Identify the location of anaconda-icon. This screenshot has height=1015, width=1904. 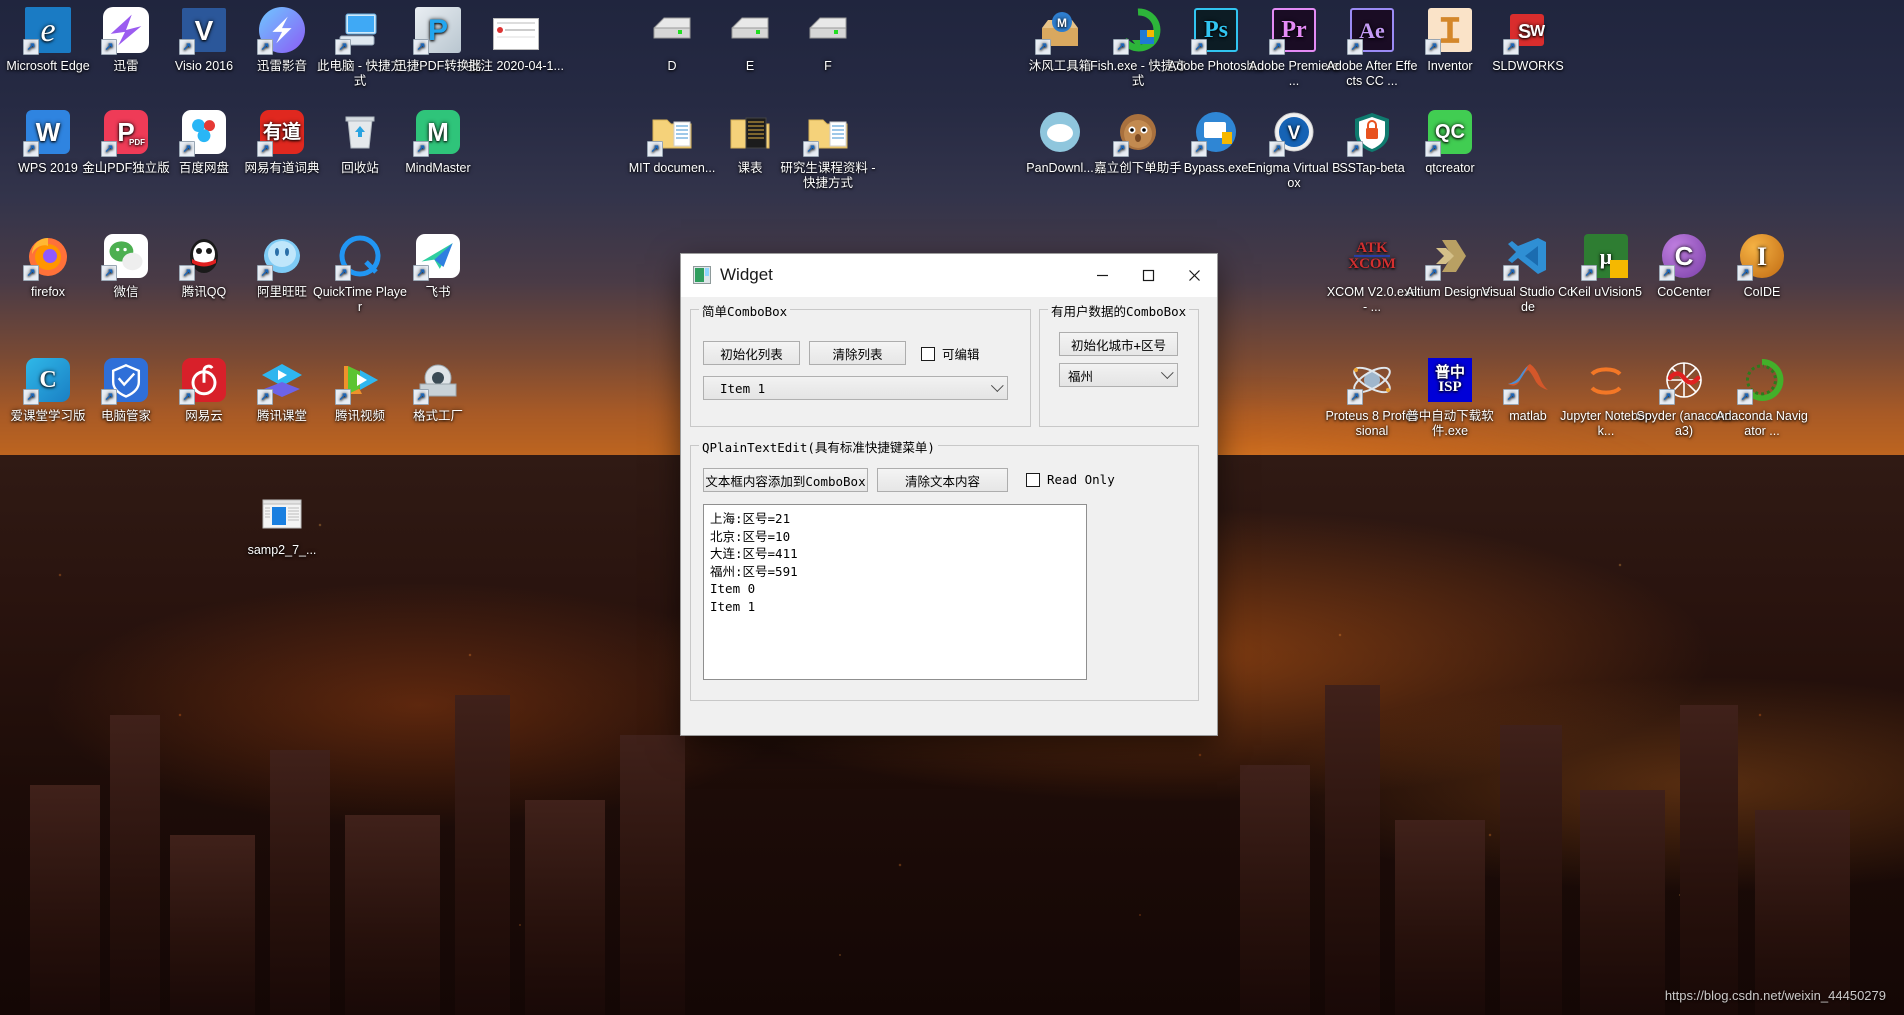
(1761, 380).